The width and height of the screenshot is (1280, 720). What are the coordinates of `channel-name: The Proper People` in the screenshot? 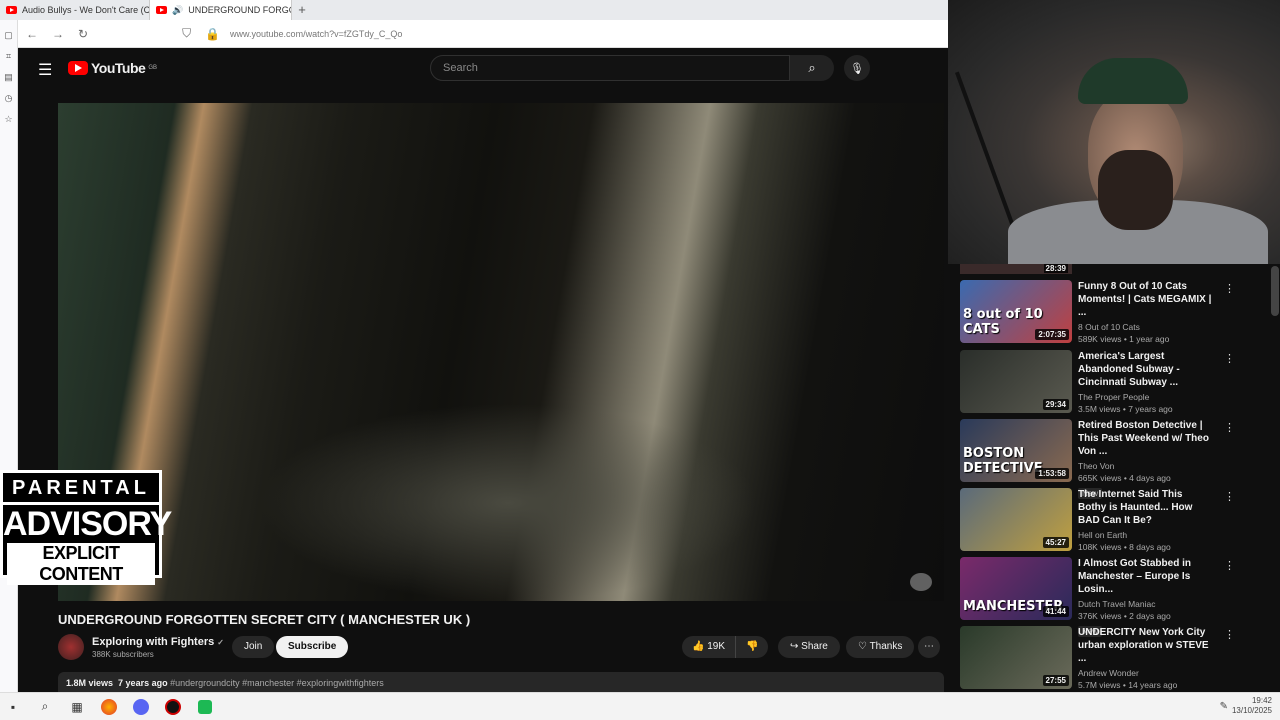 It's located at (1145, 397).